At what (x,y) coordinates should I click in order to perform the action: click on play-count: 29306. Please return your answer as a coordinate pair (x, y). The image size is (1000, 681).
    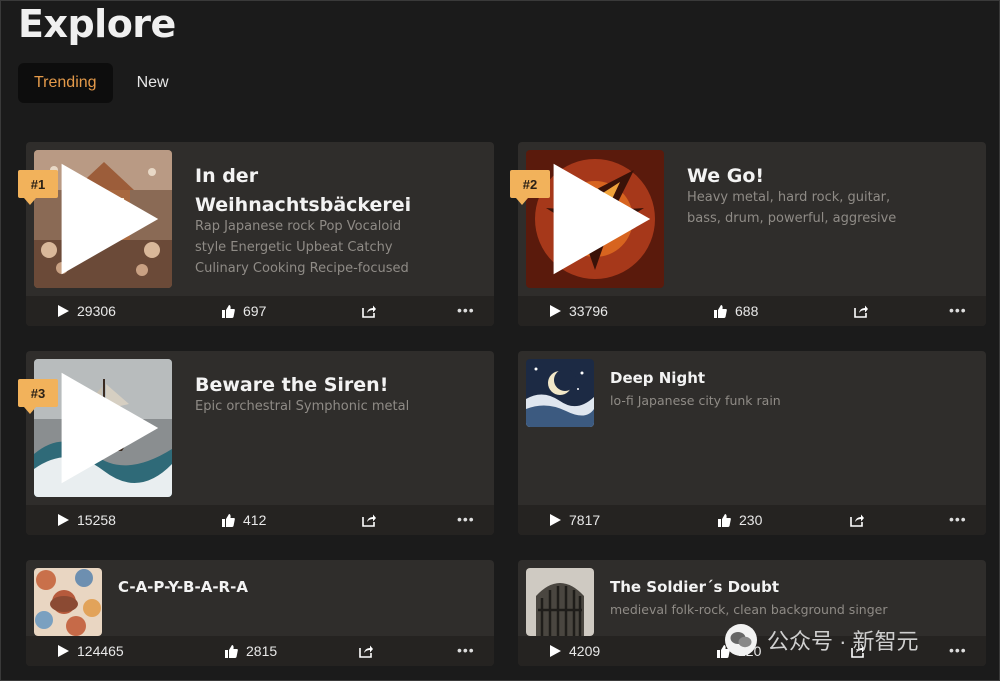
    Looking at the image, I should click on (87, 311).